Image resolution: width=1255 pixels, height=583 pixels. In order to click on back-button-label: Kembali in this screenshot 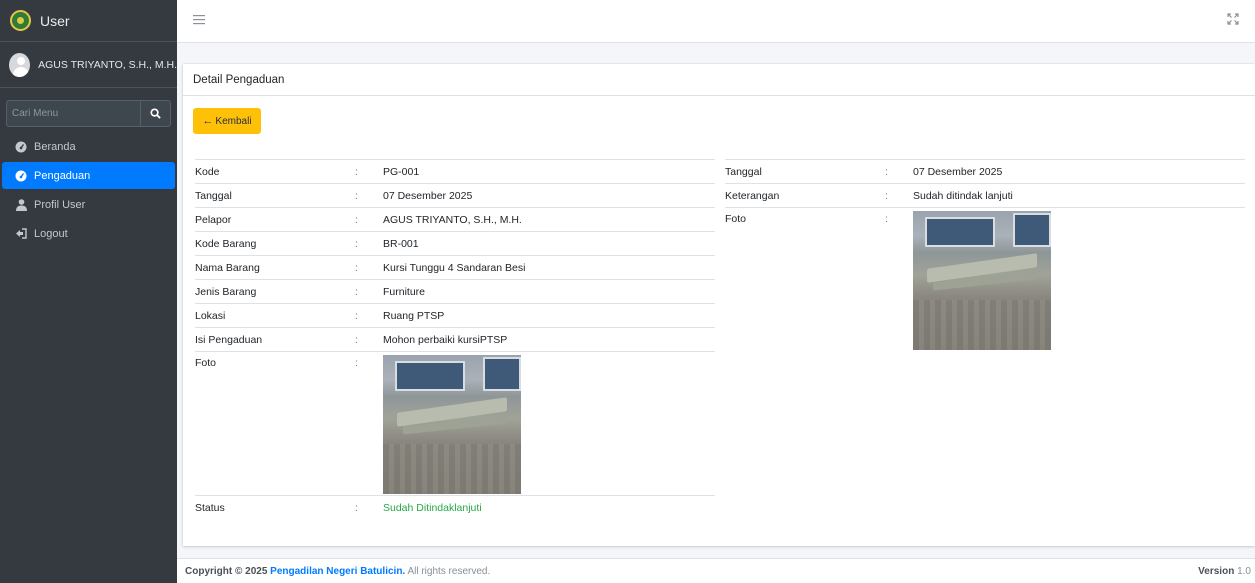, I will do `click(233, 121)`.